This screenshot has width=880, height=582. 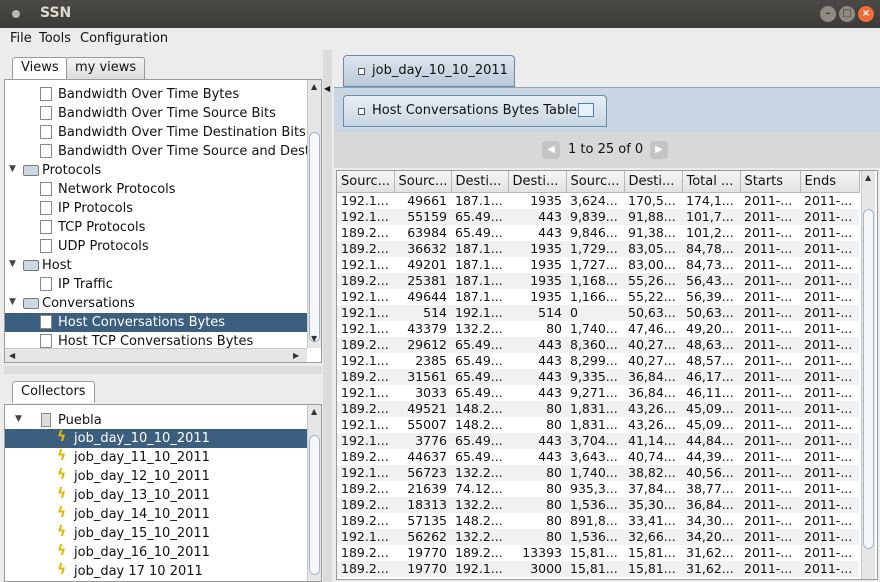 I want to click on collector-job-label: job_day_13_10_2011, so click(x=142, y=495).